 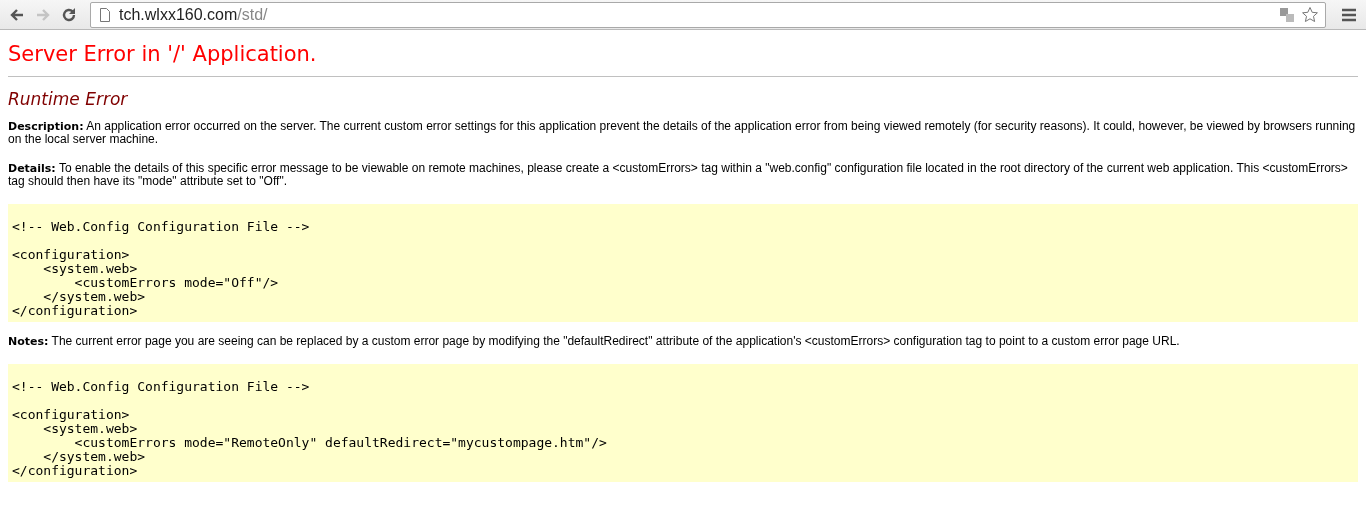 What do you see at coordinates (678, 175) in the screenshot?
I see `paragraph: Details: To enable the details of this specific error message to be viewable on remote machines, please create a <customErrors> tag within a "web.config" configuration file located in the root directory of the current web application. This <customErrors> tag should then have its "mode" attribute set to "Off".` at bounding box center [678, 175].